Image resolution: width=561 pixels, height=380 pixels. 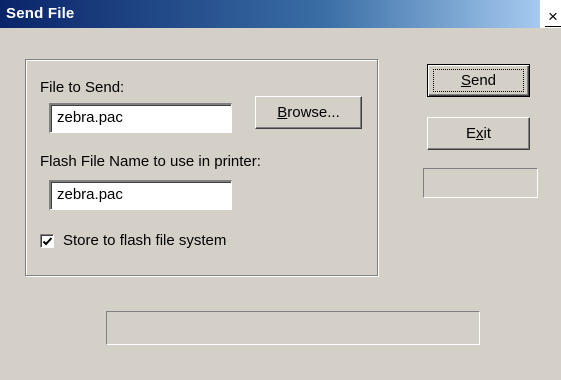 I want to click on exit-label-mnemonic: x, so click(x=480, y=133).